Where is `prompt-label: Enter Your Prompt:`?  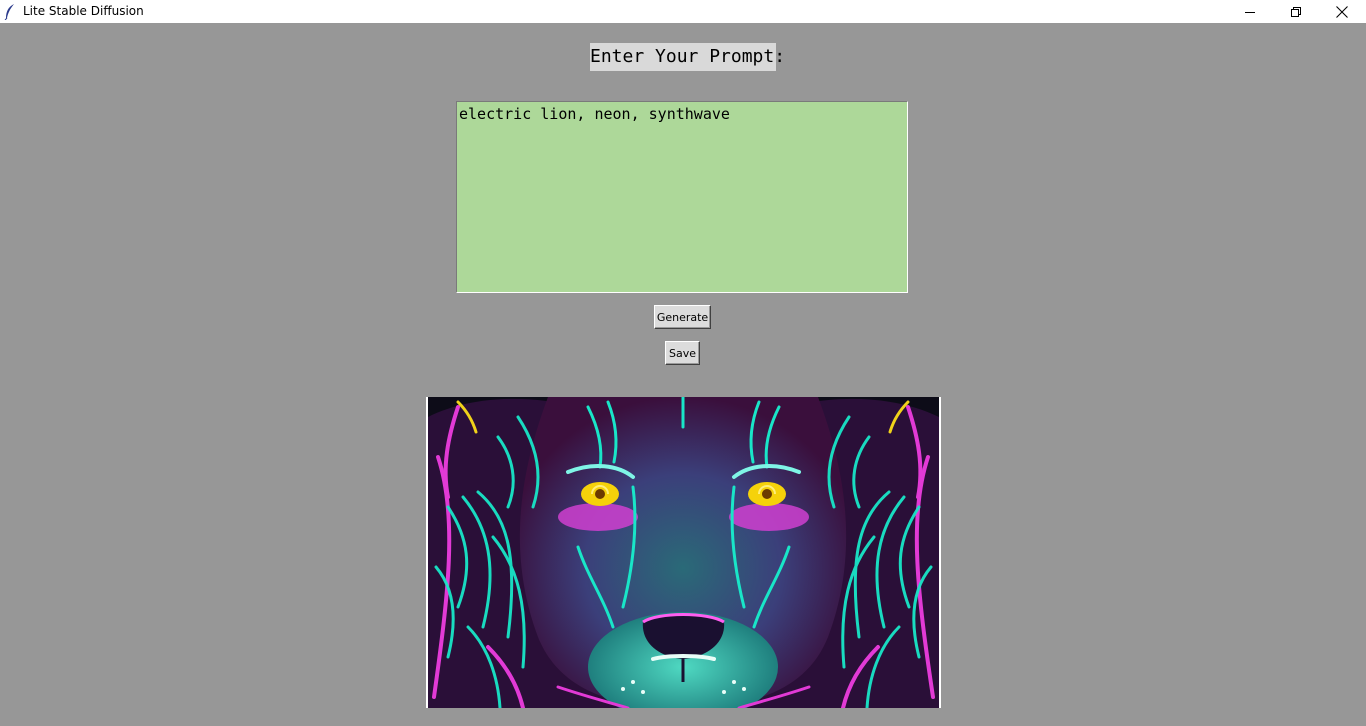 prompt-label: Enter Your Prompt: is located at coordinates (687, 57).